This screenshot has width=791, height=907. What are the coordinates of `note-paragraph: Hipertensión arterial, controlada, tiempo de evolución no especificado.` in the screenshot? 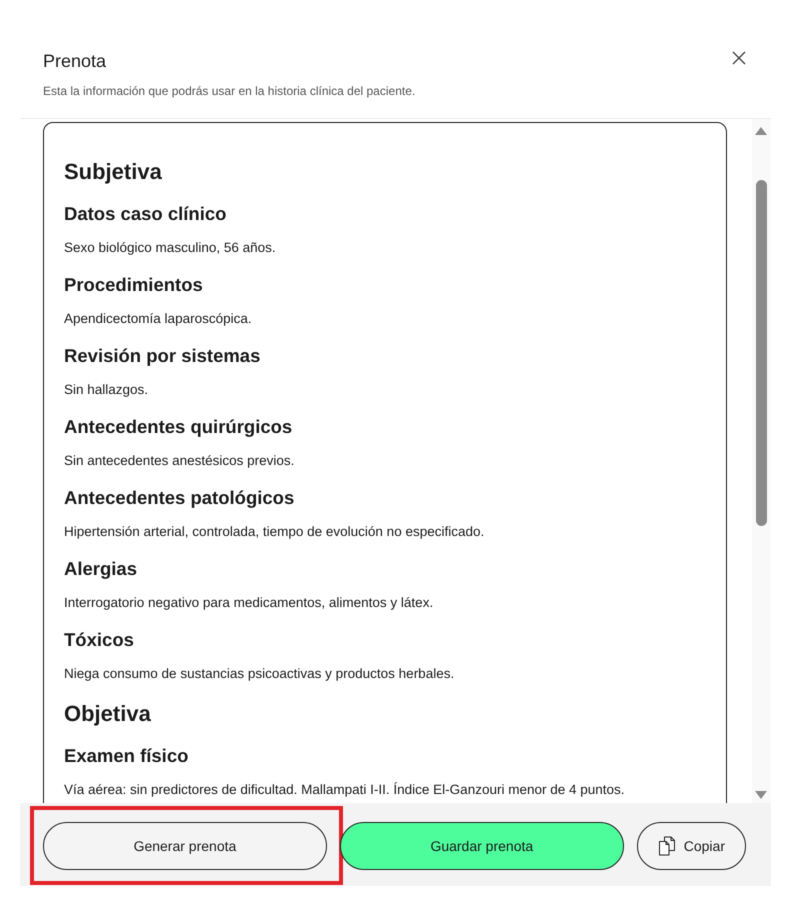 It's located at (275, 532).